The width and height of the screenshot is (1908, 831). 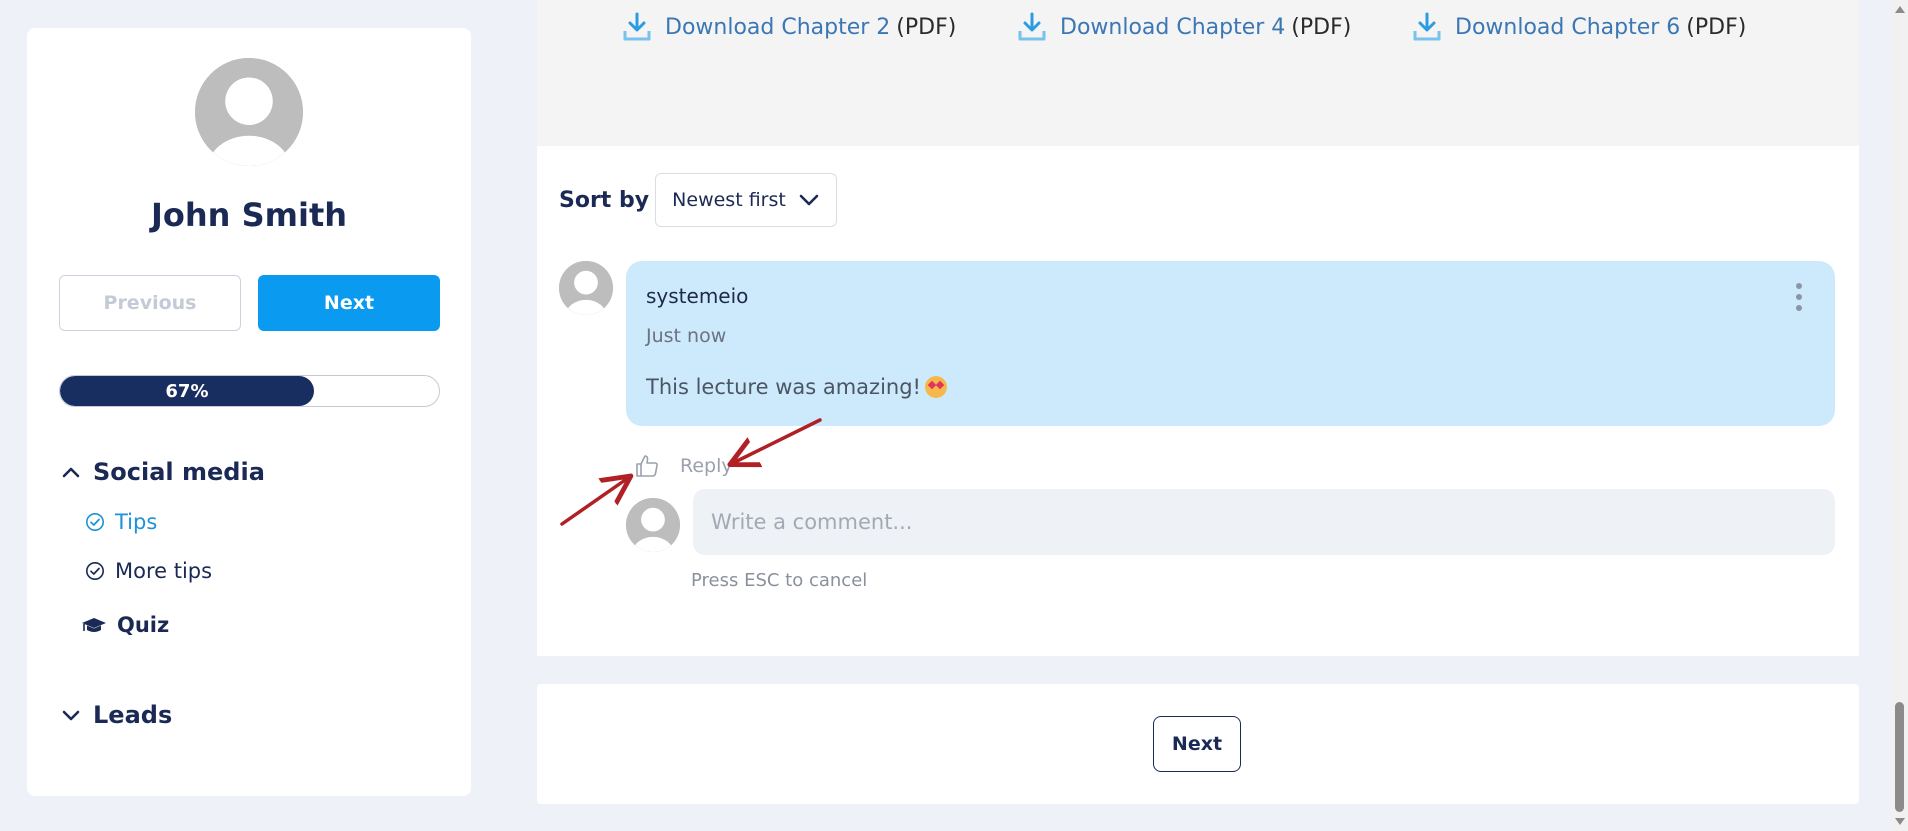 What do you see at coordinates (1567, 27) in the screenshot?
I see `download-link-text: Download Chapter 6` at bounding box center [1567, 27].